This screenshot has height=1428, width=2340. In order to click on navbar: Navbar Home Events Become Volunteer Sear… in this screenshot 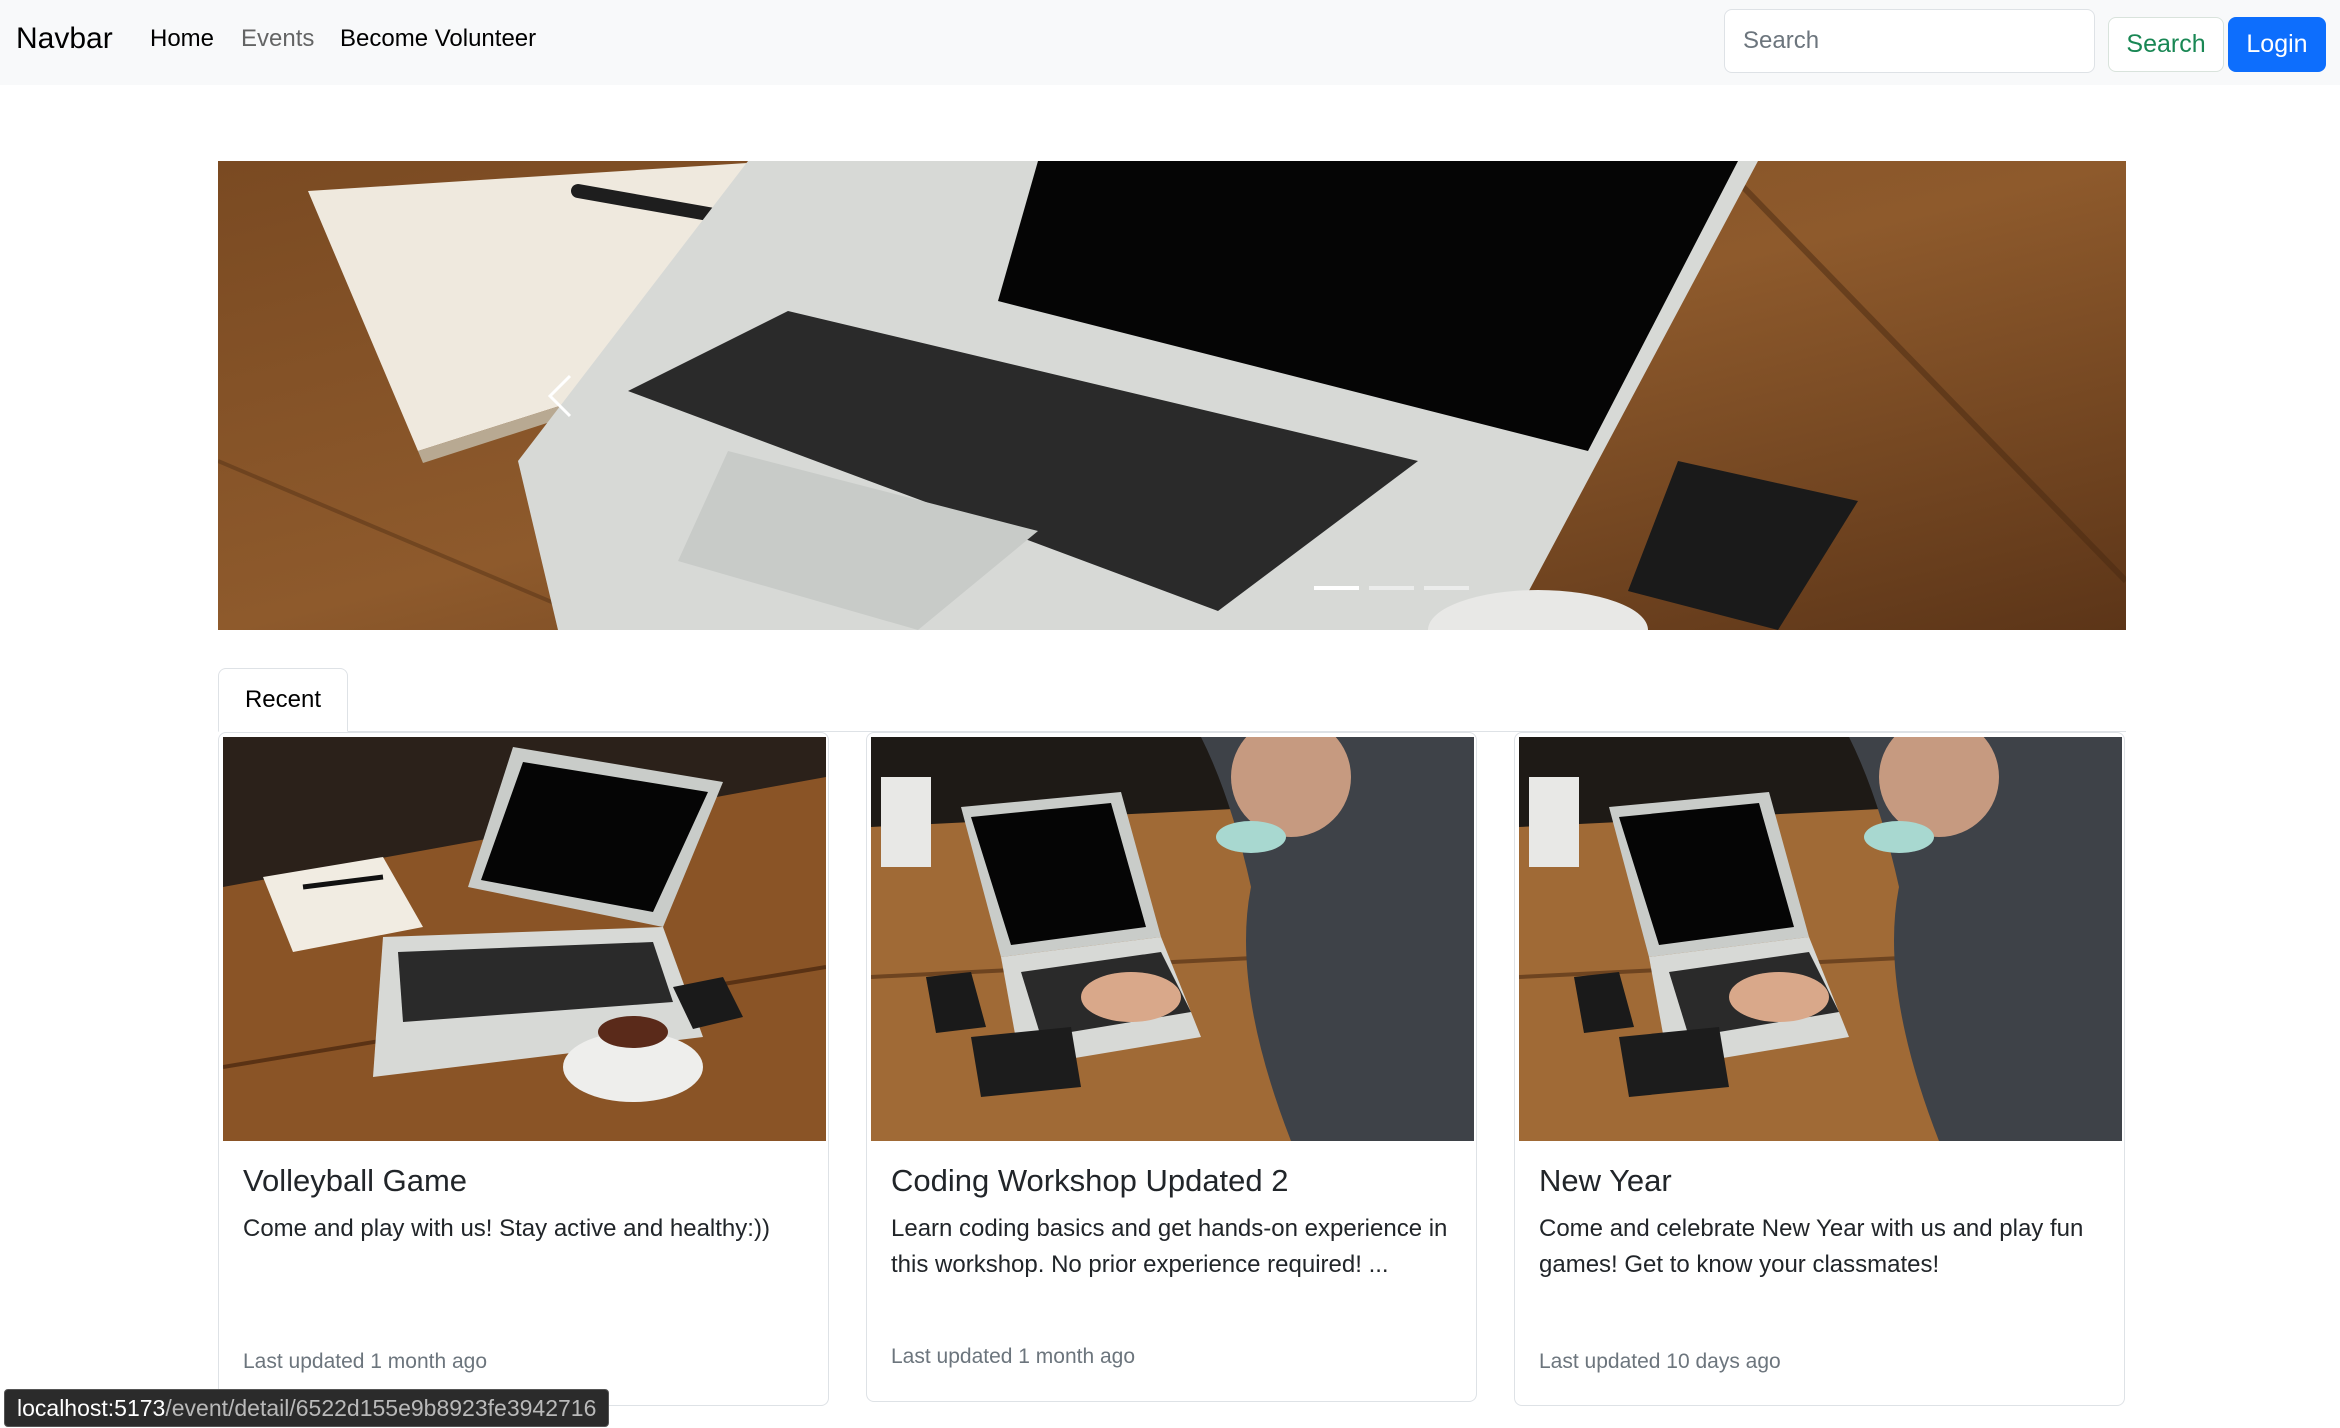, I will do `click(1170, 42)`.